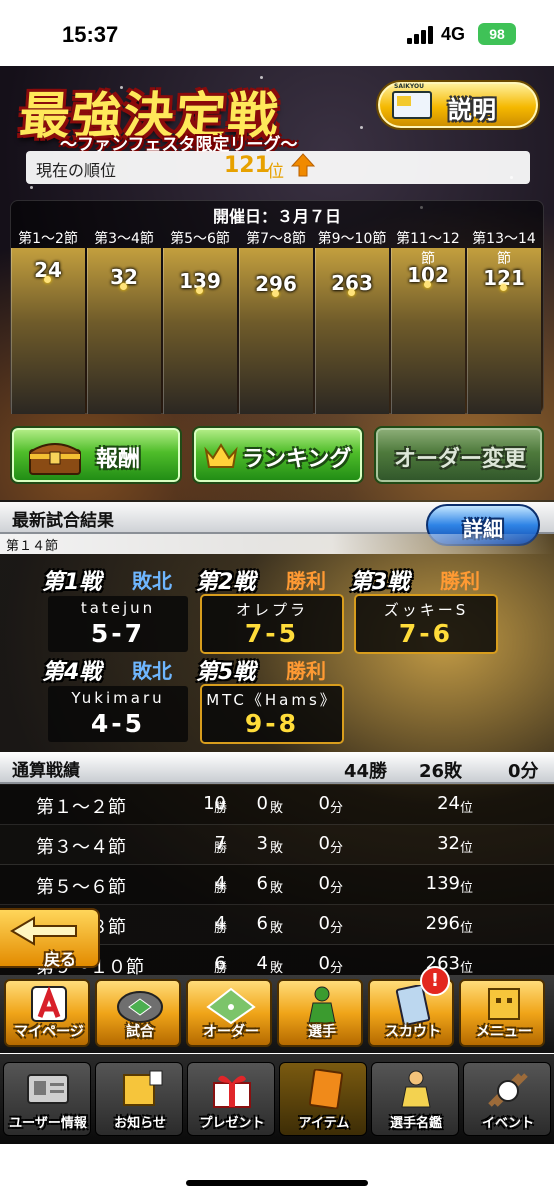  I want to click on news-icon, so click(143, 1088).